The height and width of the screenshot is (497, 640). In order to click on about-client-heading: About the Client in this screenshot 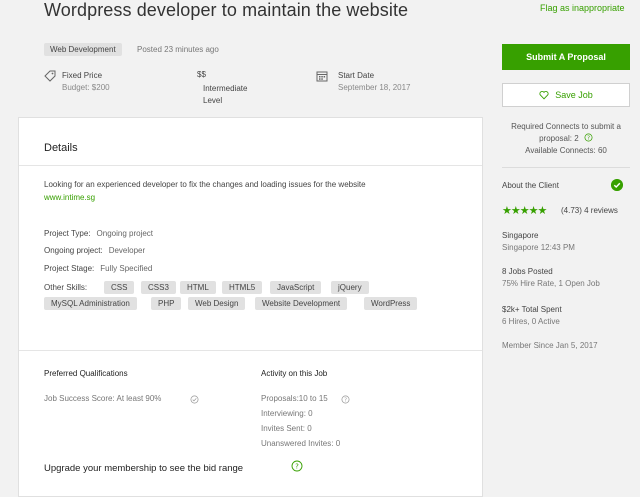, I will do `click(530, 185)`.